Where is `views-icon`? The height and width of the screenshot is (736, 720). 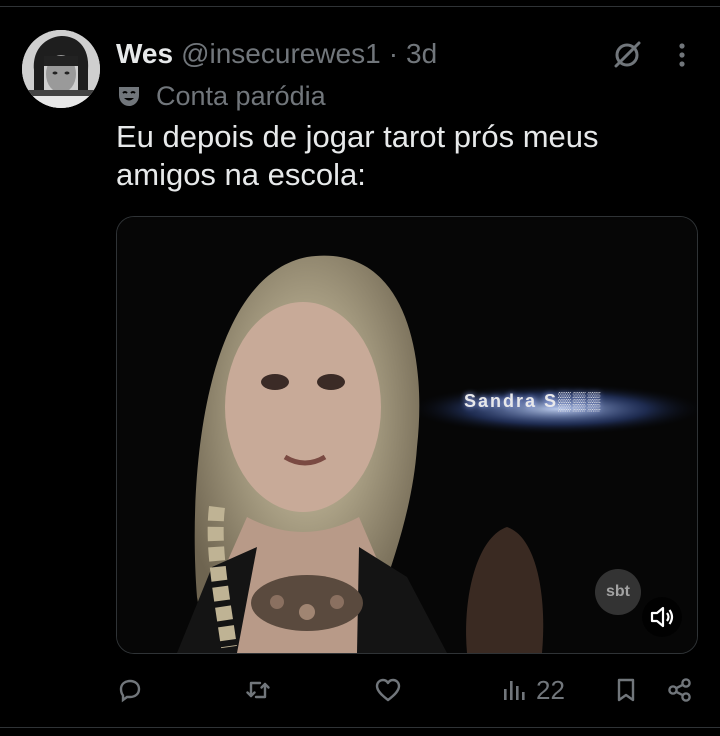
views-icon is located at coordinates (514, 690).